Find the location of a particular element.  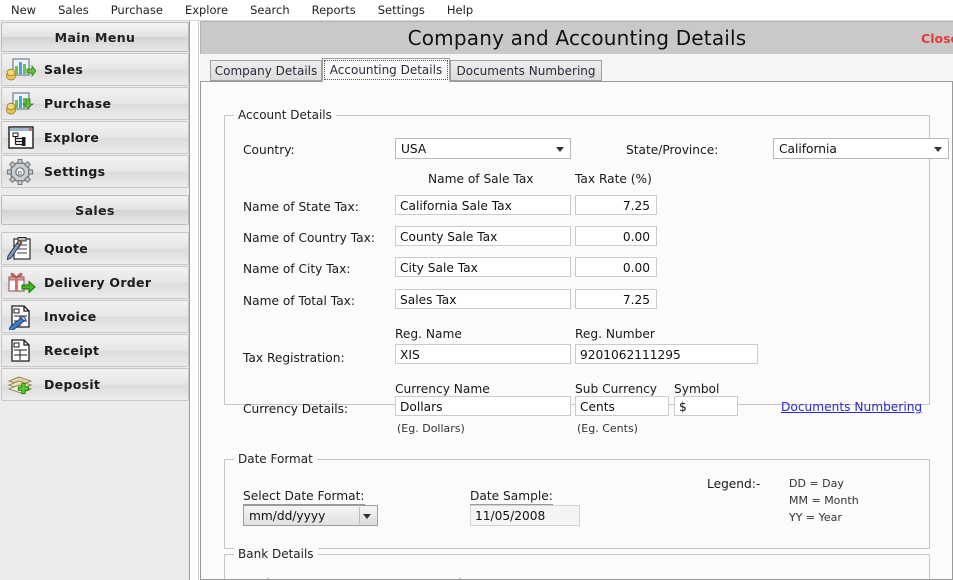

sidebar-header-main-menu-label: Main Menu is located at coordinates (95, 37).